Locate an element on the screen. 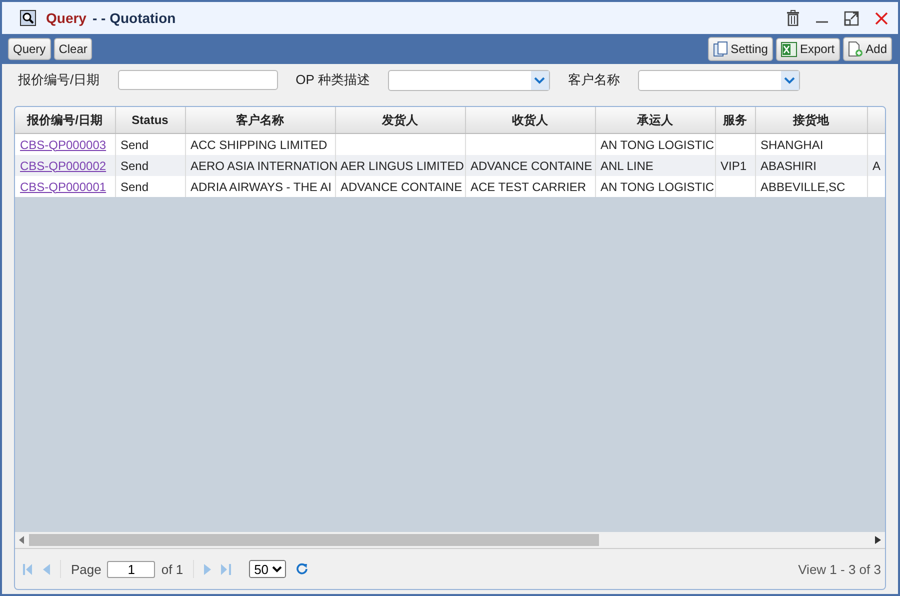 Image resolution: width=900 pixels, height=596 pixels. column-header: 客户名称 is located at coordinates (260, 120).